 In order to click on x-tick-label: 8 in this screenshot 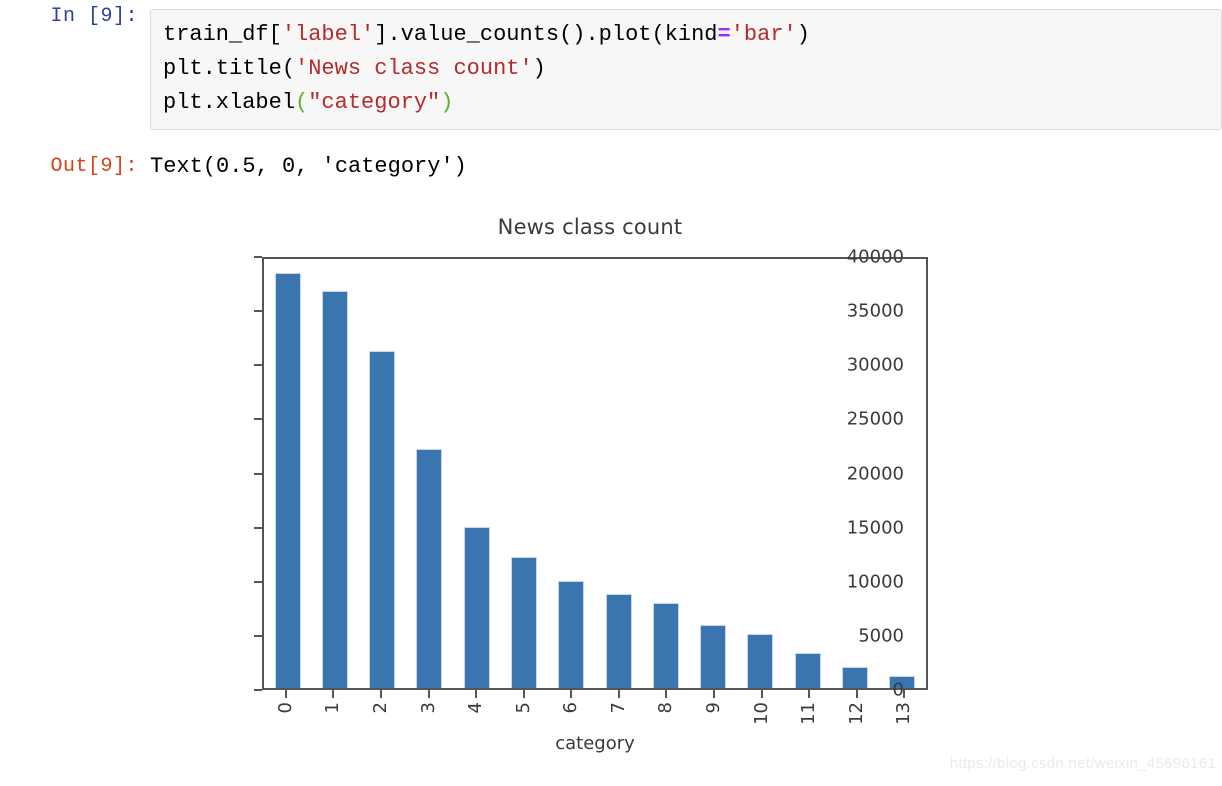, I will do `click(666, 708)`.